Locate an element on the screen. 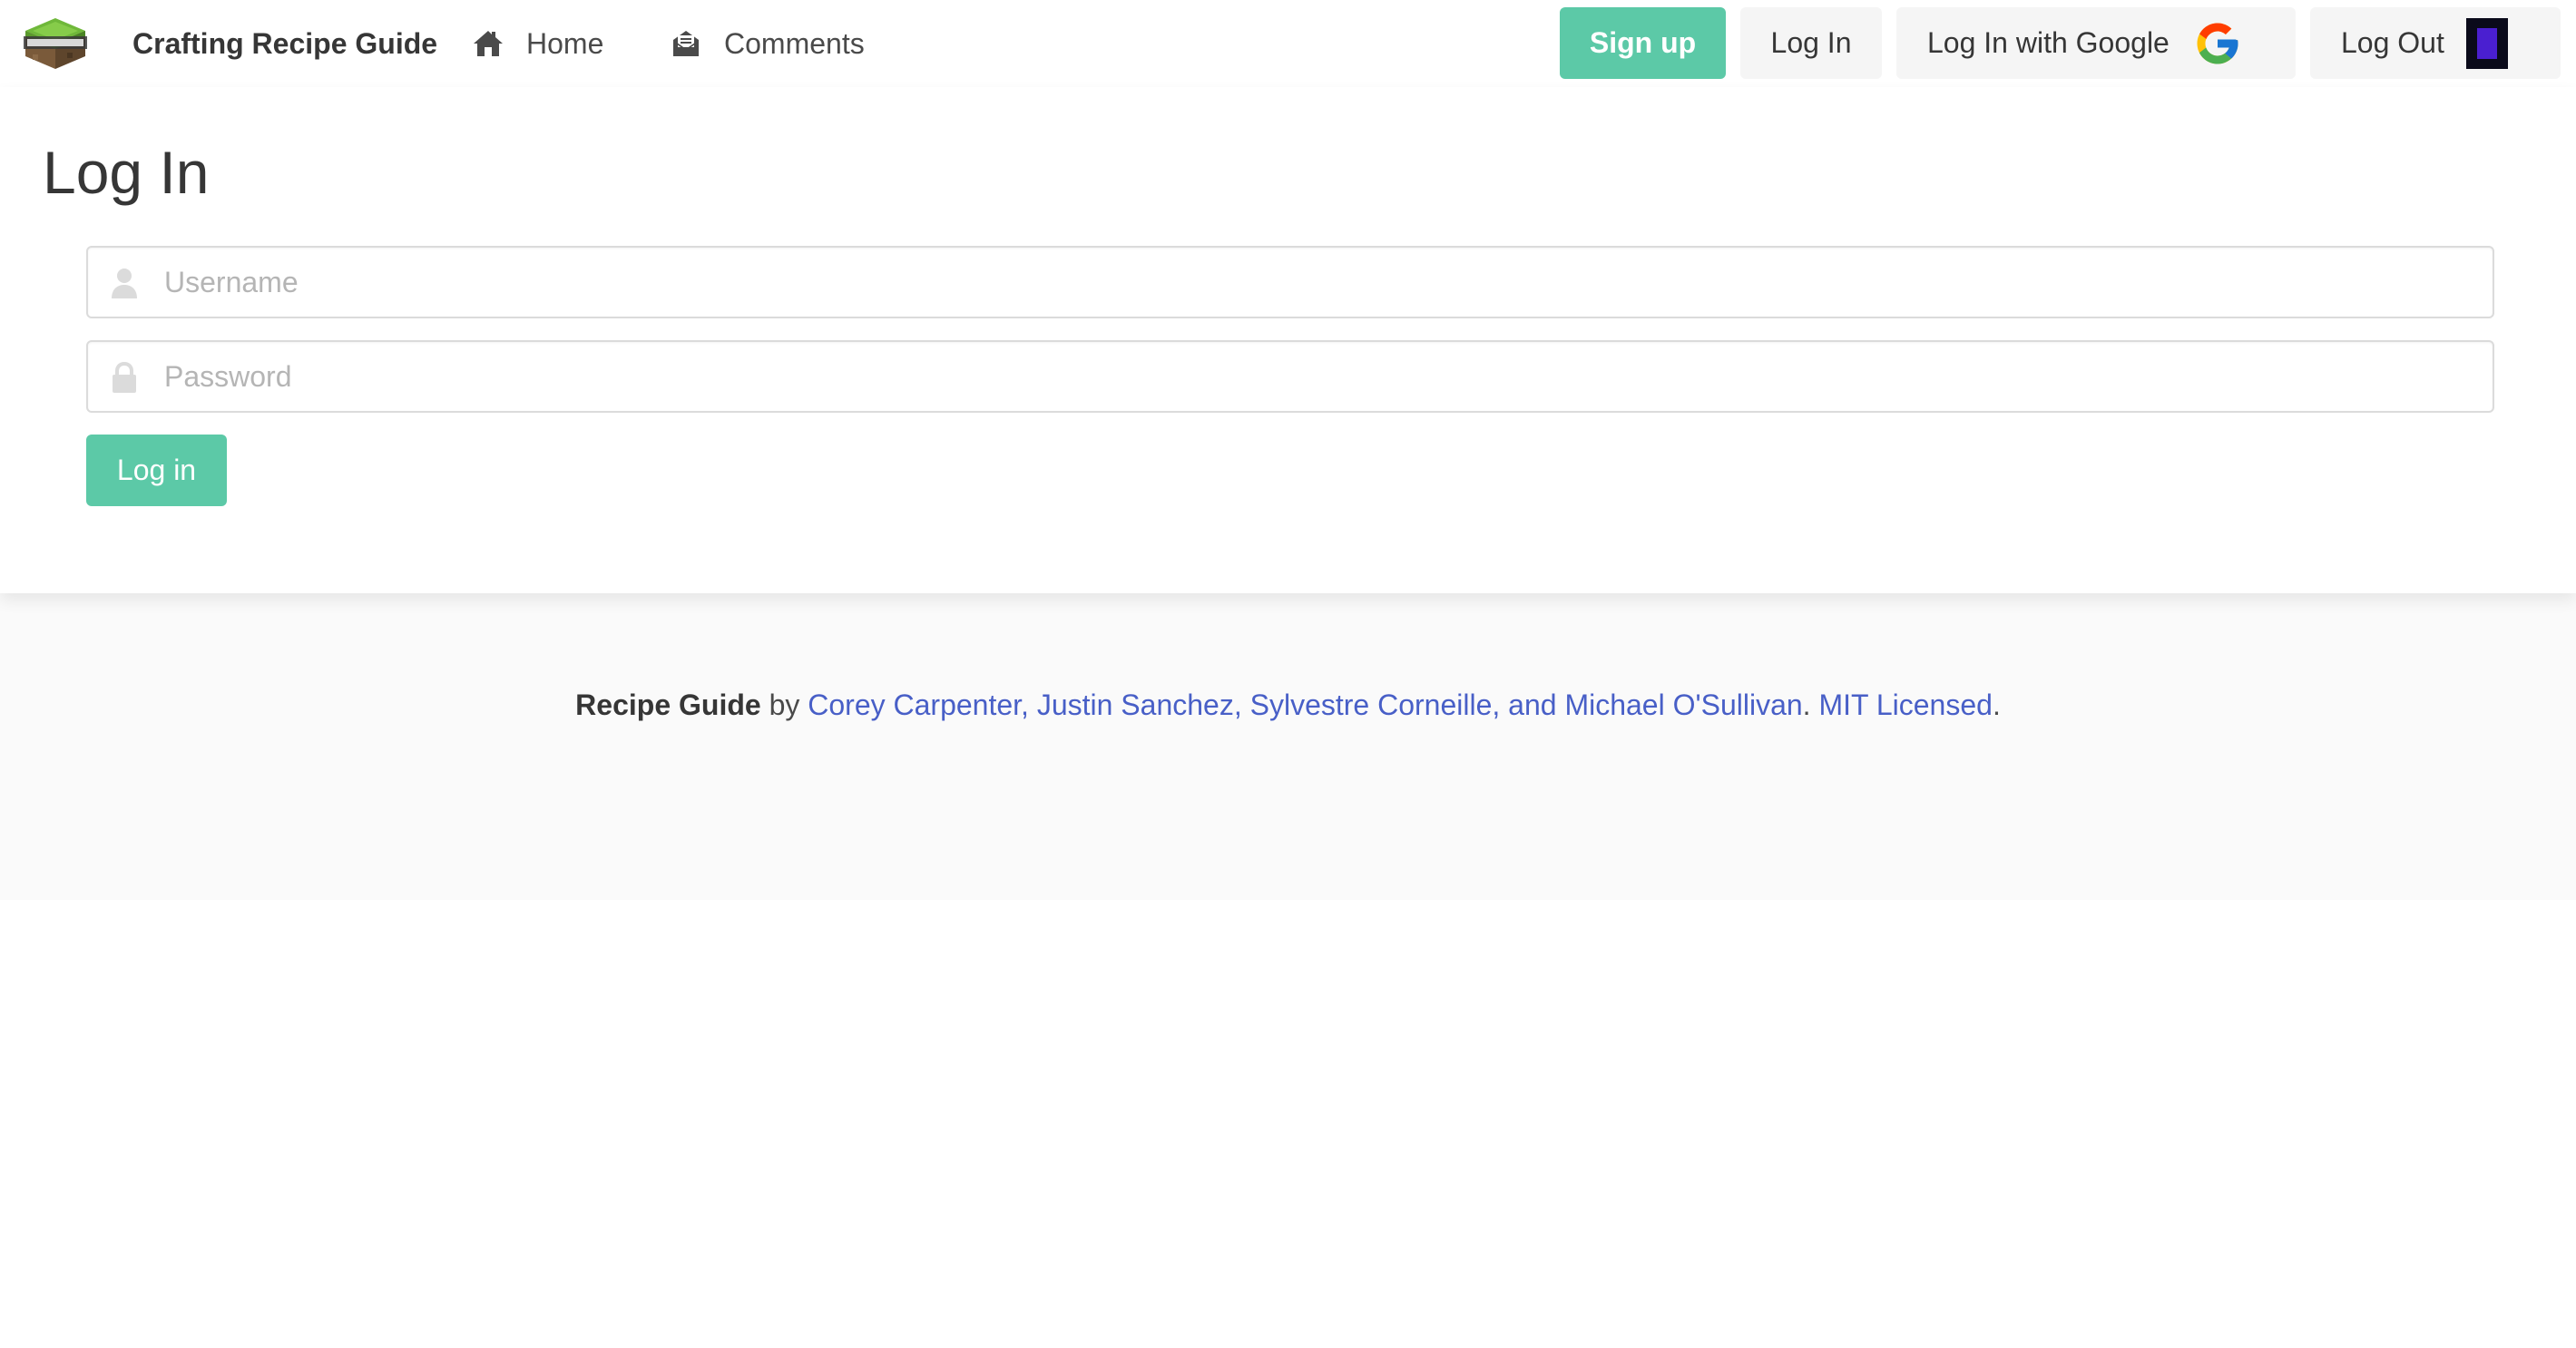 Image resolution: width=2576 pixels, height=1348 pixels. nav-home-link: Home is located at coordinates (537, 43).